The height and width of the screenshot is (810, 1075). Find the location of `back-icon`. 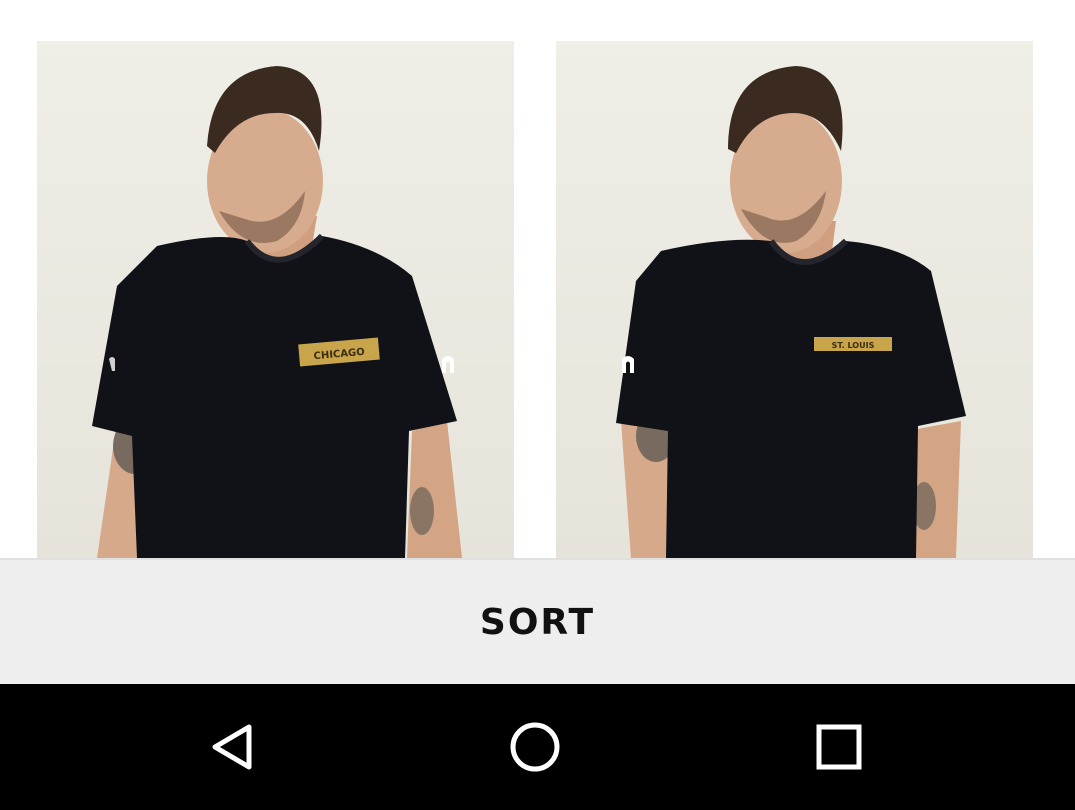

back-icon is located at coordinates (232, 747).